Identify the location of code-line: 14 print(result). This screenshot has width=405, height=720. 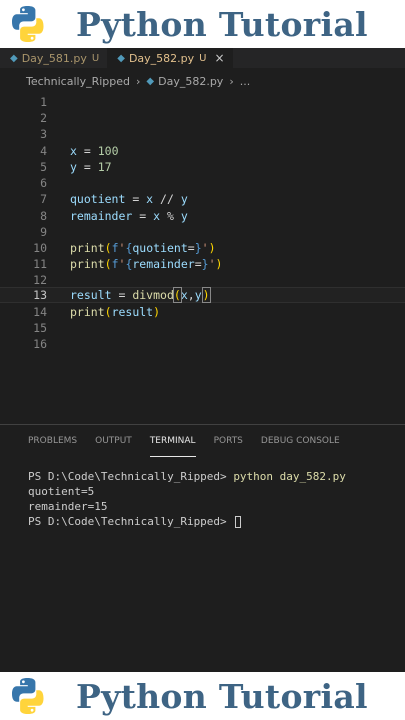
(202, 312).